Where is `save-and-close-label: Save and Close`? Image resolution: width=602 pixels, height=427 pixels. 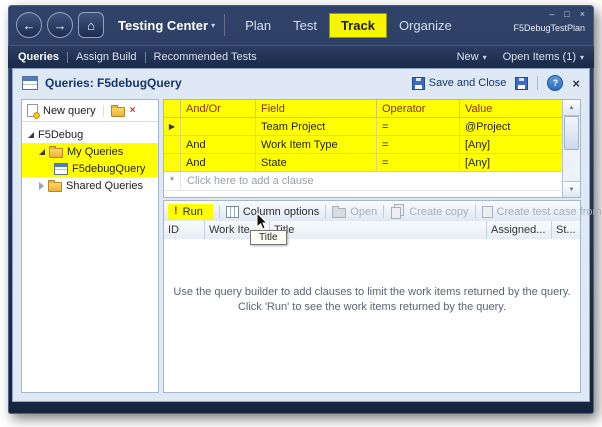 save-and-close-label: Save and Close is located at coordinates (467, 83).